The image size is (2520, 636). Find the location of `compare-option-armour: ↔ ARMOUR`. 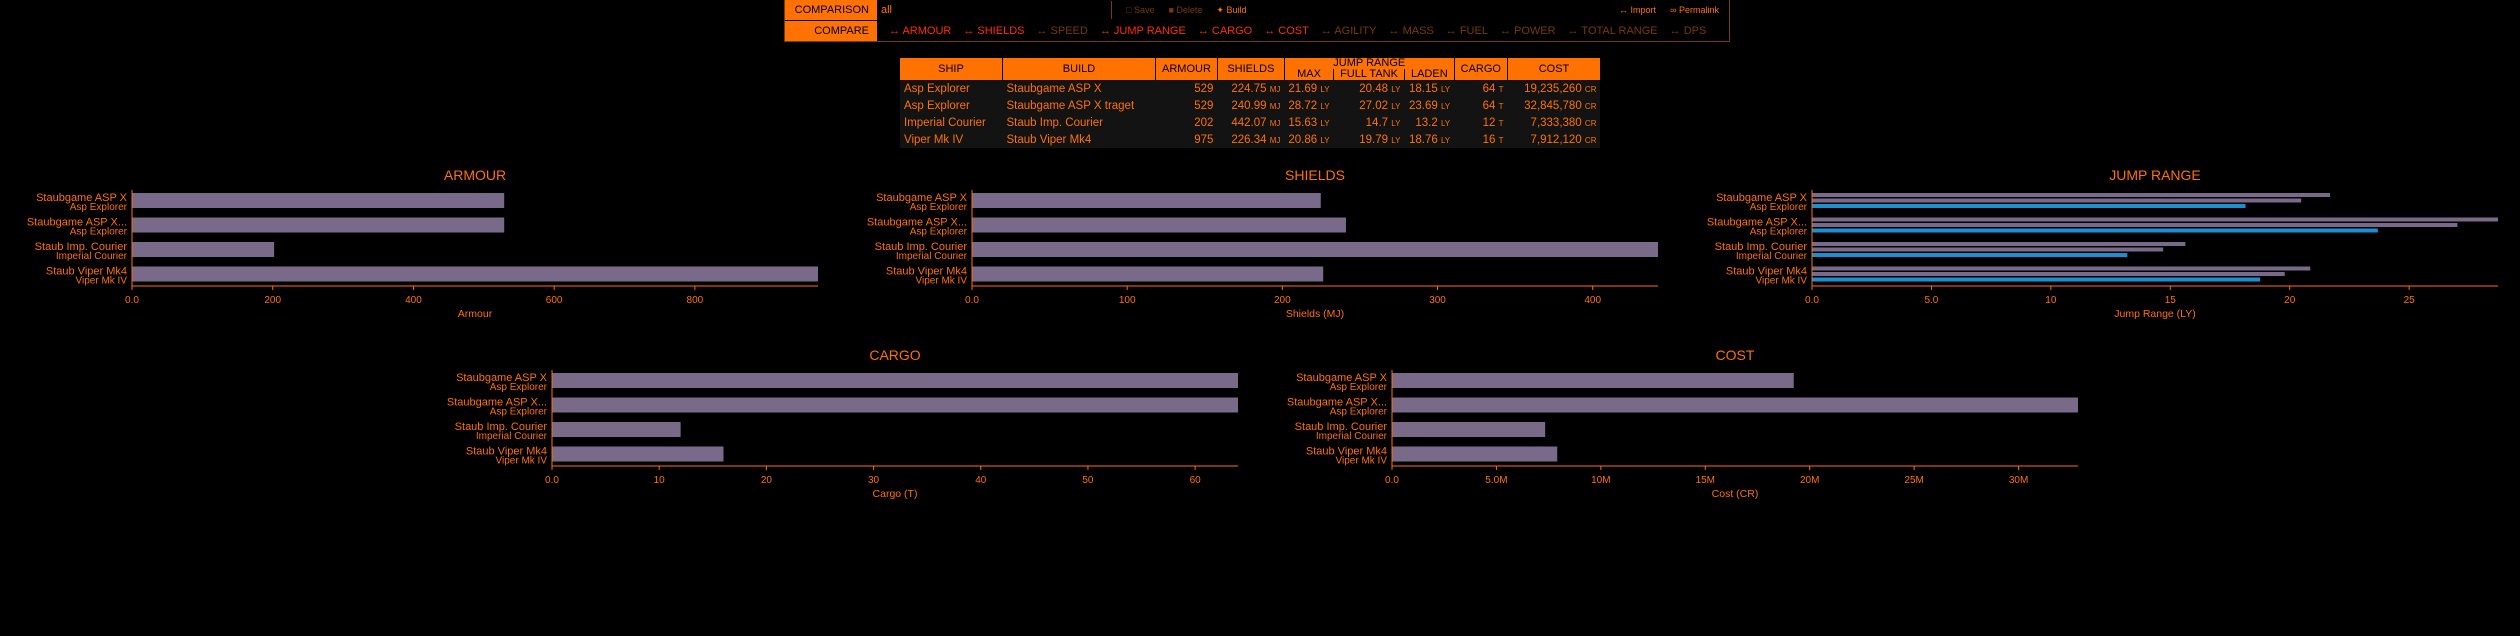

compare-option-armour: ↔ ARMOUR is located at coordinates (920, 31).